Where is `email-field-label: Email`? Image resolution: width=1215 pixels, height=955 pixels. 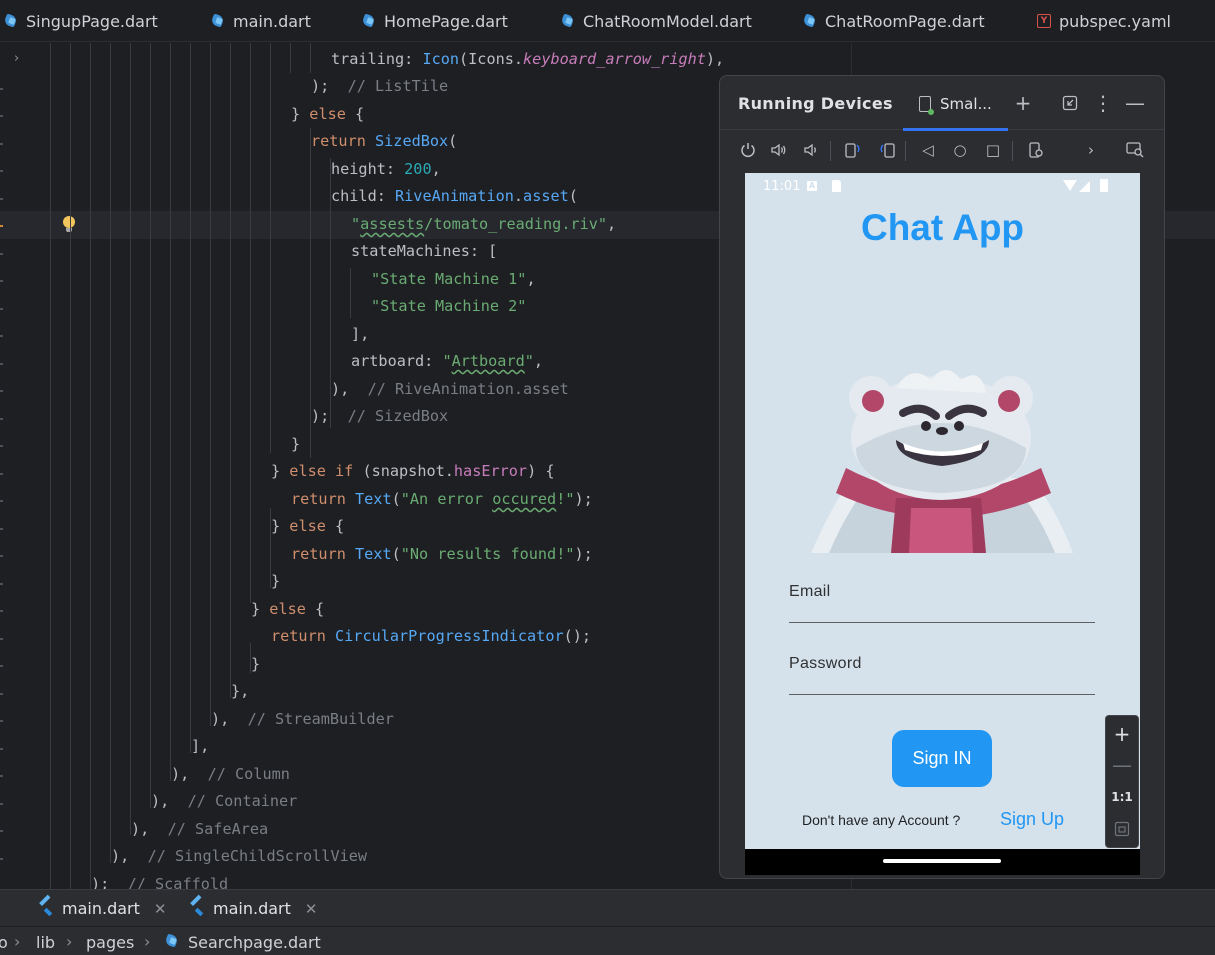
email-field-label: Email is located at coordinates (810, 592).